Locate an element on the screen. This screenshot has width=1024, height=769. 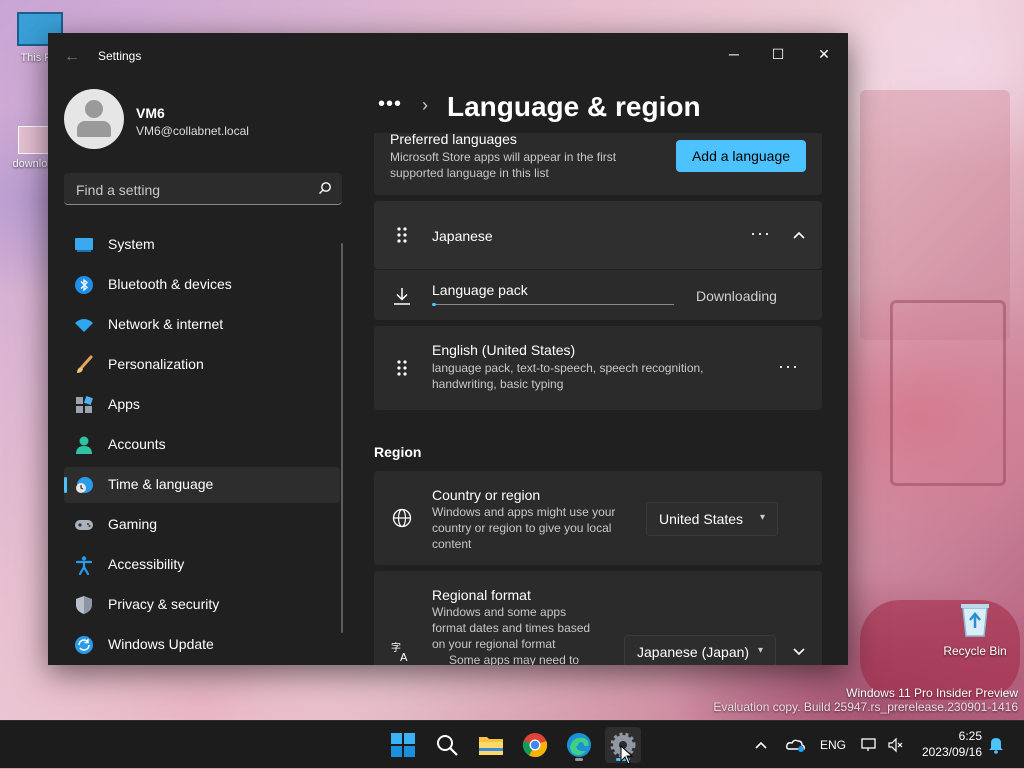
brush-icon is located at coordinates (85, 364).